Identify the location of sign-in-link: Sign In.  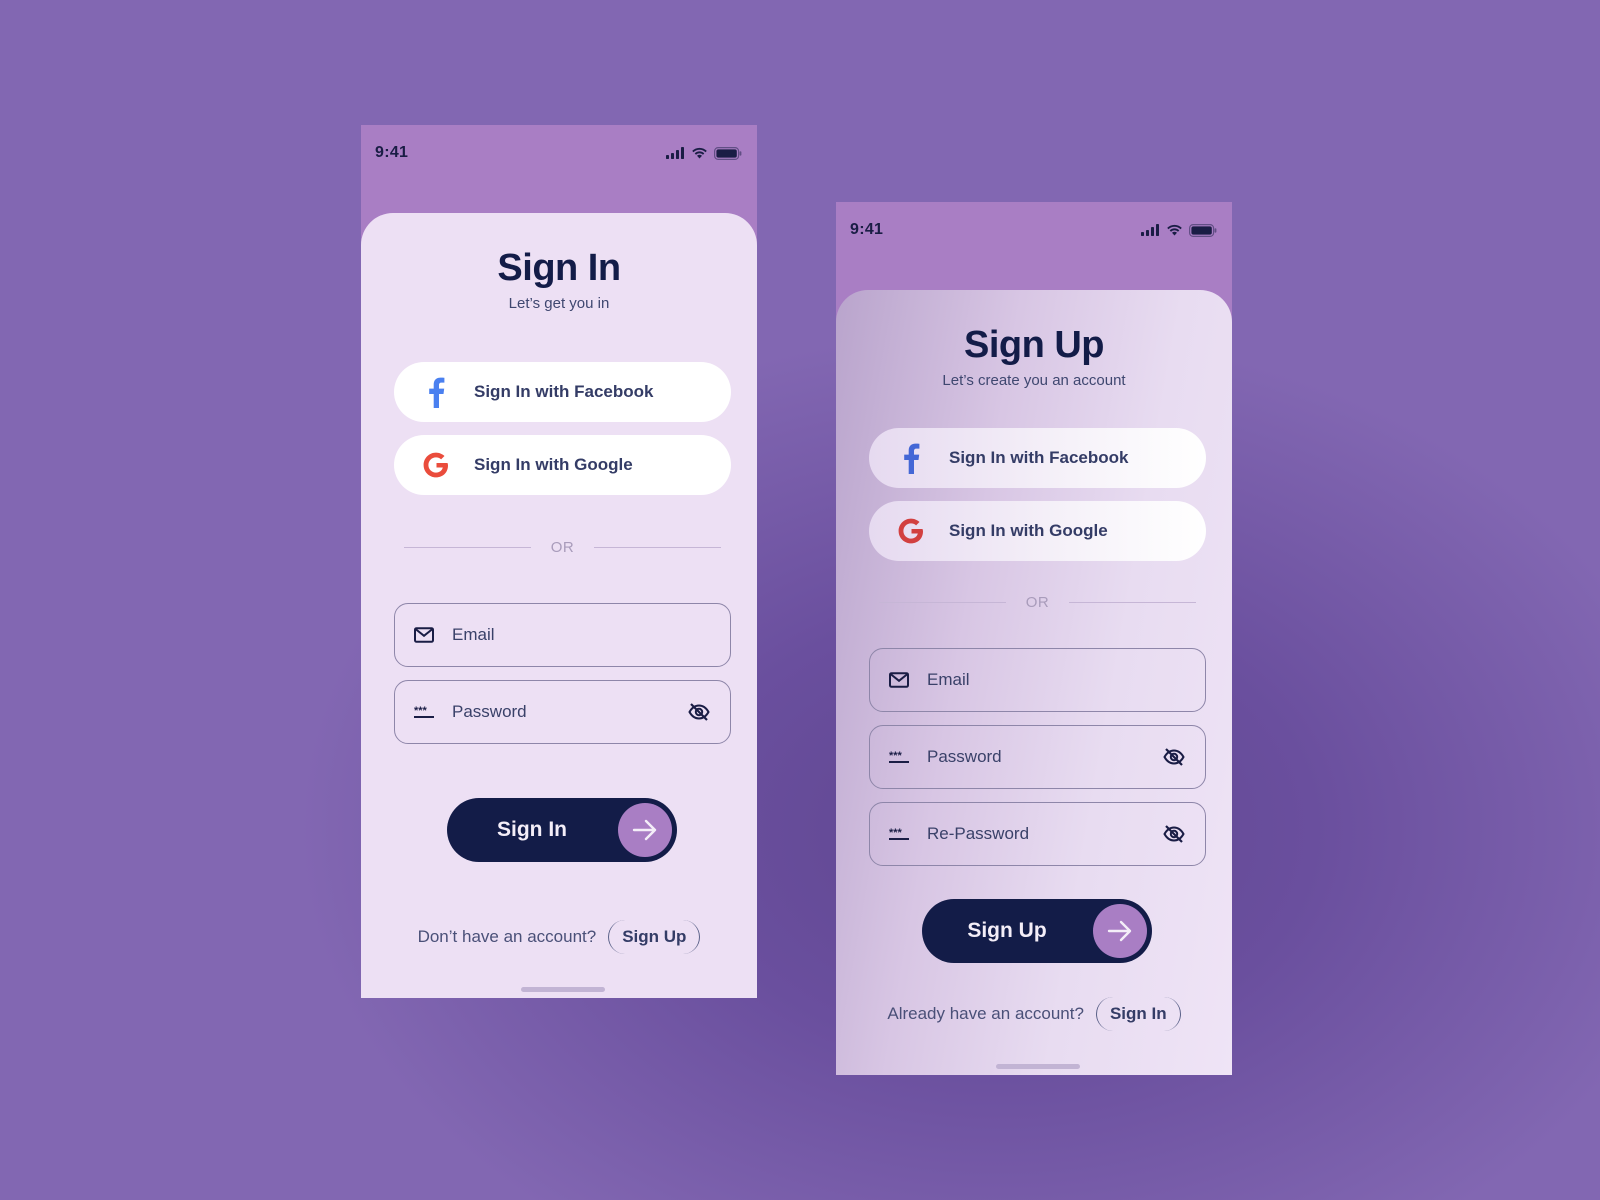
(1138, 1014).